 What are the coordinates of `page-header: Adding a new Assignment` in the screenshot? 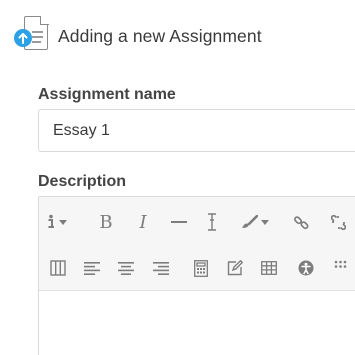 It's located at (138, 35).